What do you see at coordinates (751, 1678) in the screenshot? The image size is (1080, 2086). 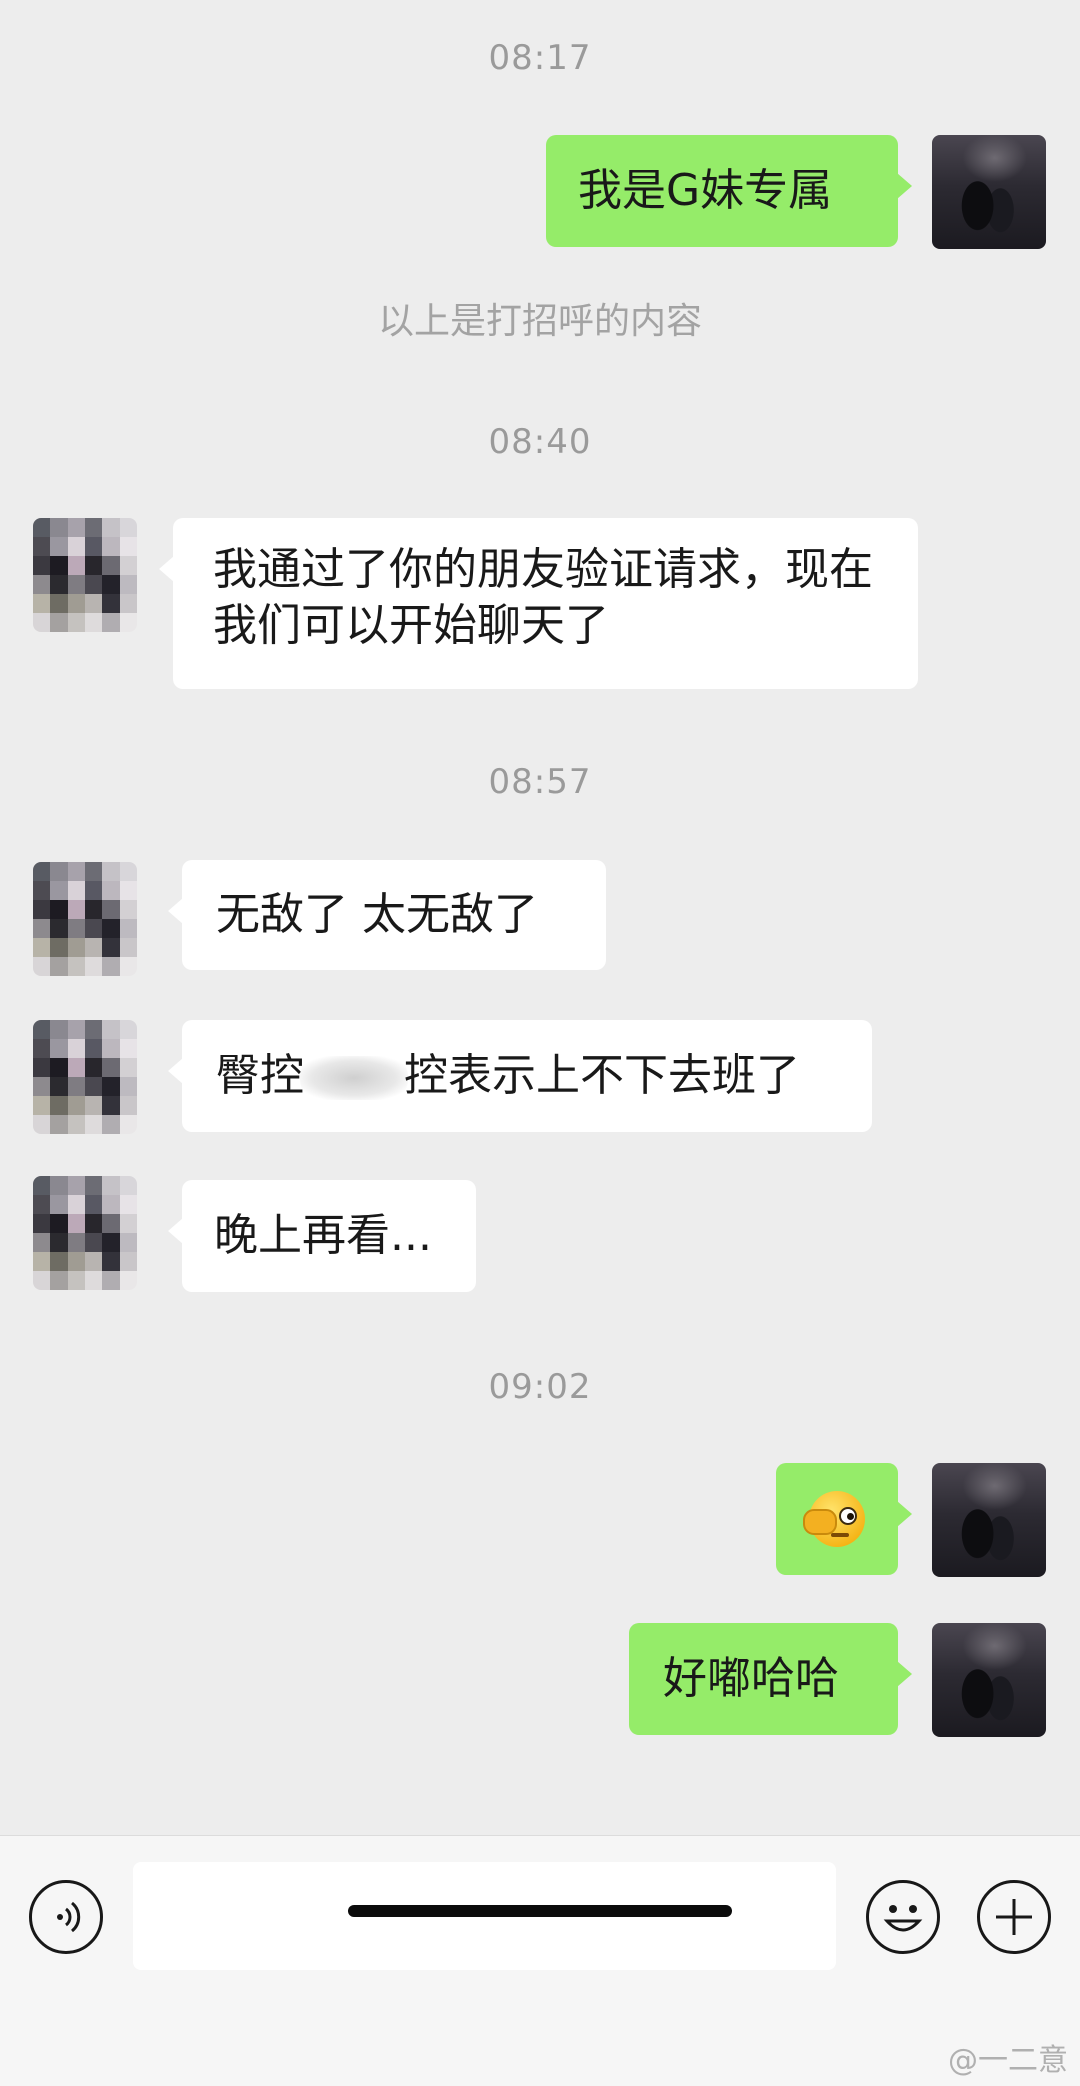 I see `message-text: 好嘟哈哈` at bounding box center [751, 1678].